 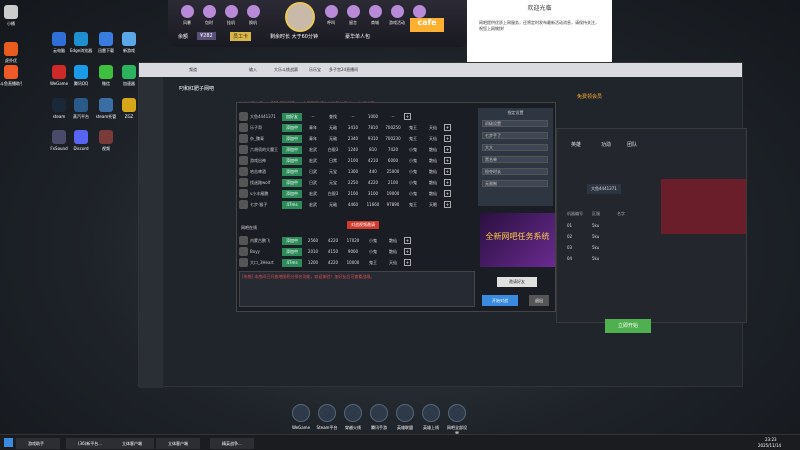 What do you see at coordinates (357, 251) in the screenshot?
I see `player-row: Boyy 添加中 2010 4150 9000 小鬼 散仙 +` at bounding box center [357, 251].